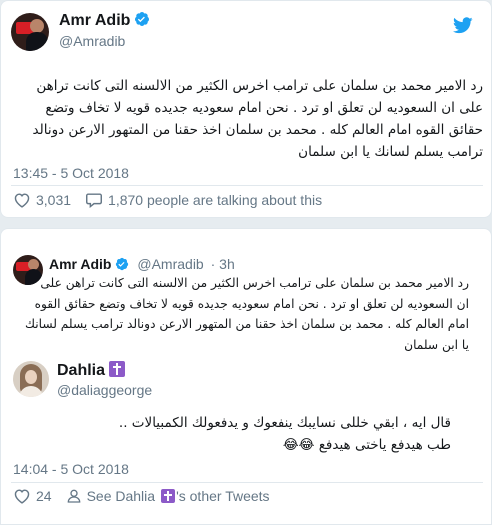  I want to click on quoted-age: · 3h, so click(222, 264).